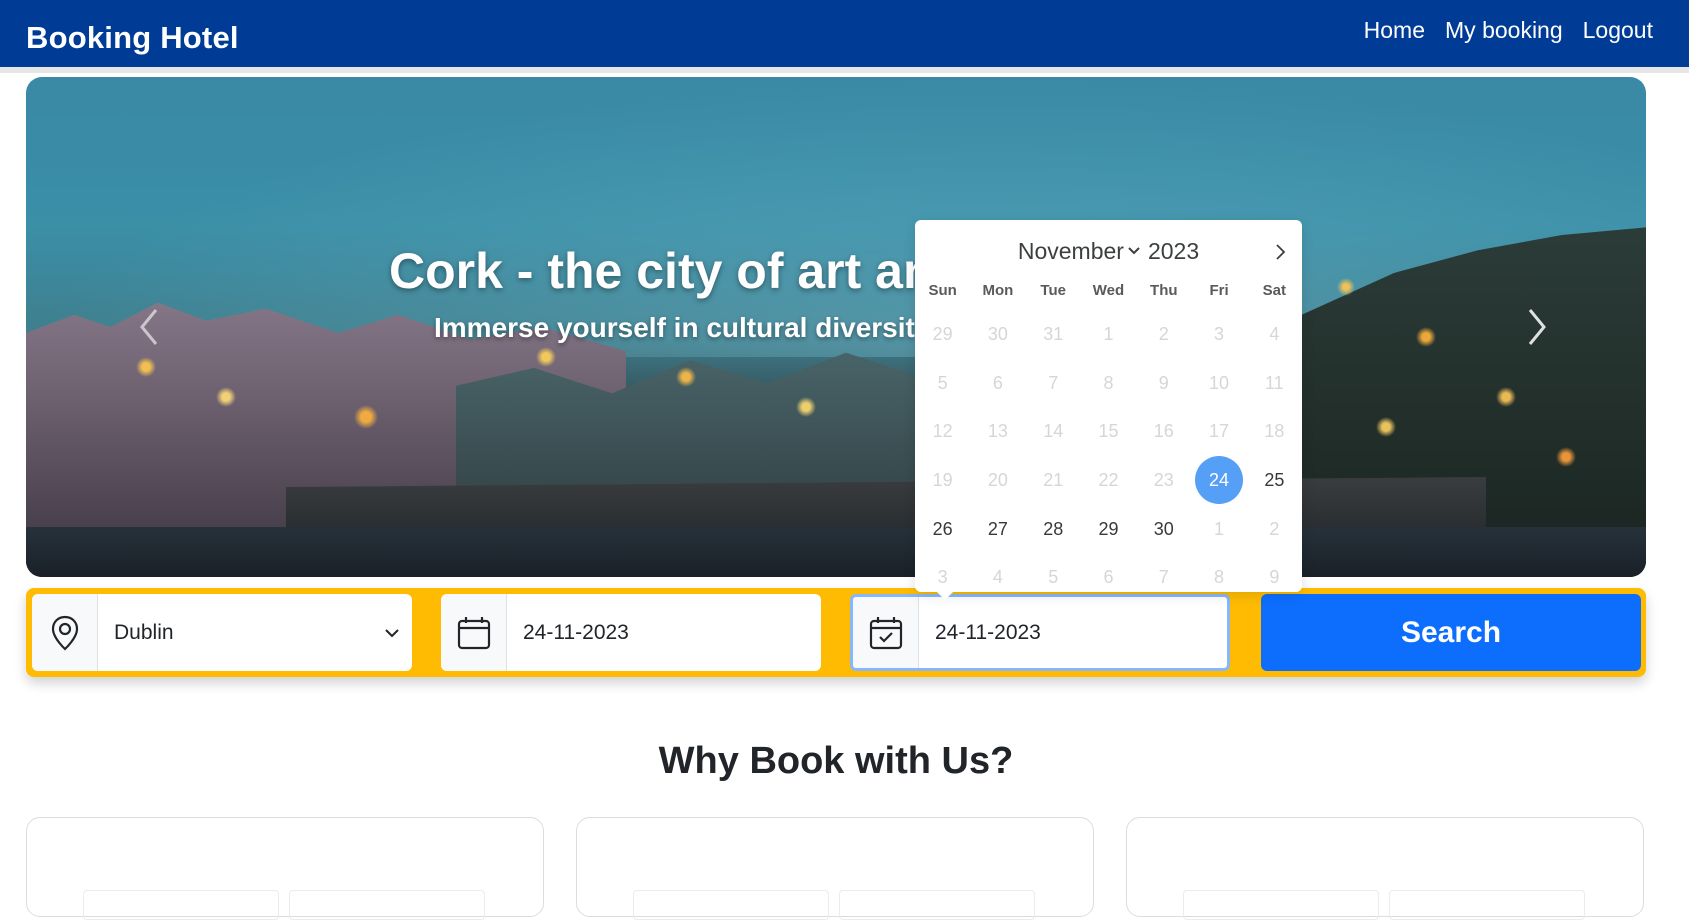  I want to click on calendar-day-label: 18, so click(1274, 431).